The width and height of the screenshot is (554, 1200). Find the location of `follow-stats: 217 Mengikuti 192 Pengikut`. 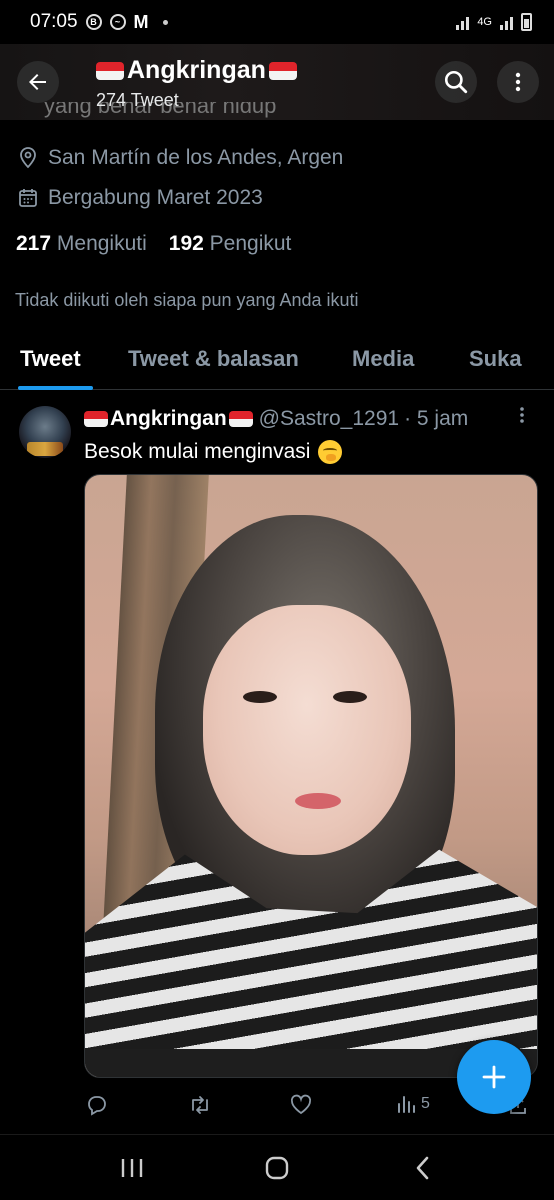

follow-stats: 217 Mengikuti 192 Pengikut is located at coordinates (153, 244).